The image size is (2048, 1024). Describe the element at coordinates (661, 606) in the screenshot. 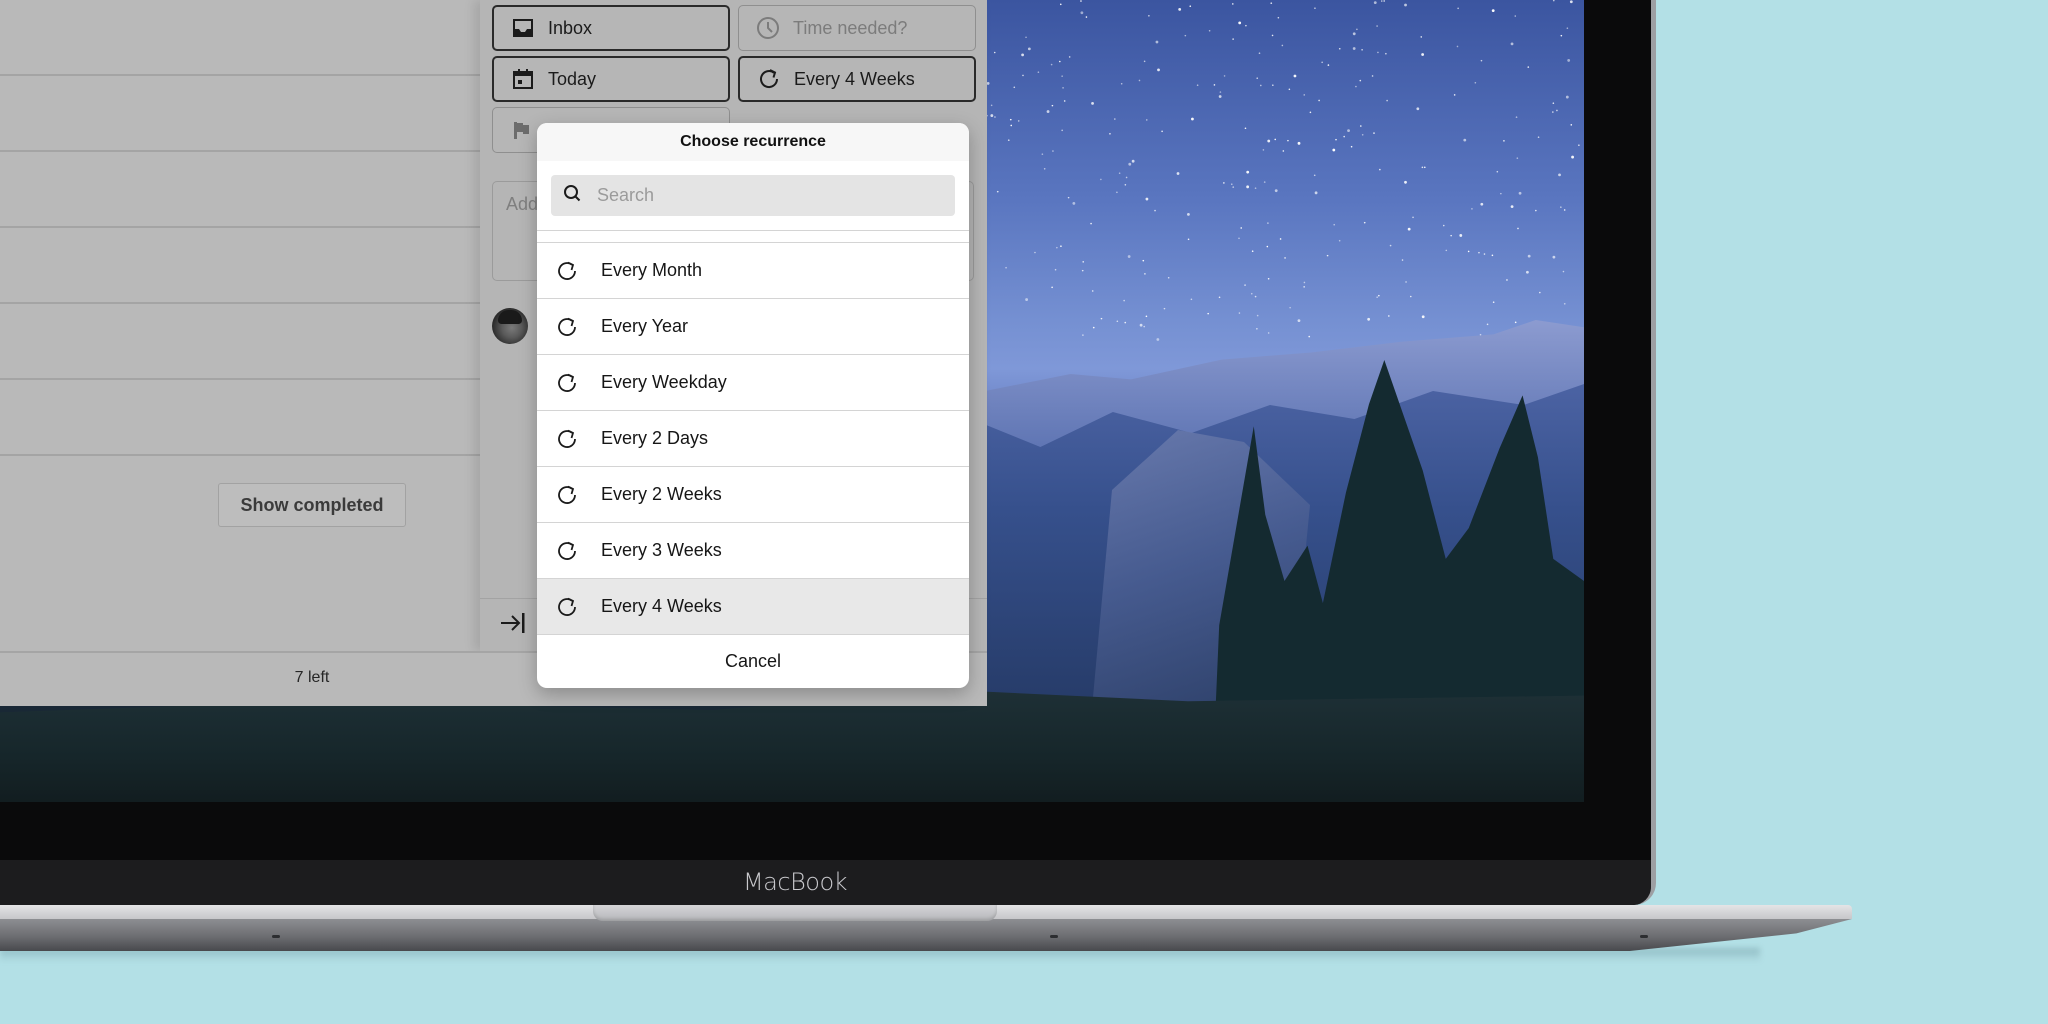

I see `recurrence-option-label: Every 4 Weeks` at that location.